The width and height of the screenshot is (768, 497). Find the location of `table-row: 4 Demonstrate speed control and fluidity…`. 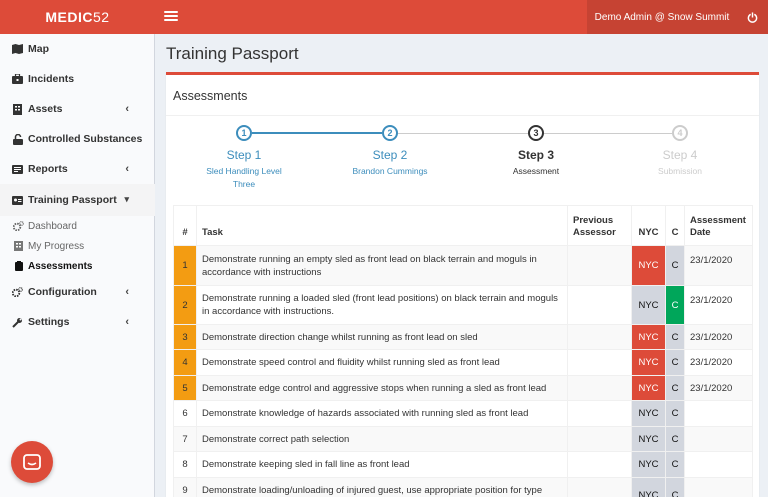

table-row: 4 Demonstrate speed control and fluidity… is located at coordinates (463, 362).